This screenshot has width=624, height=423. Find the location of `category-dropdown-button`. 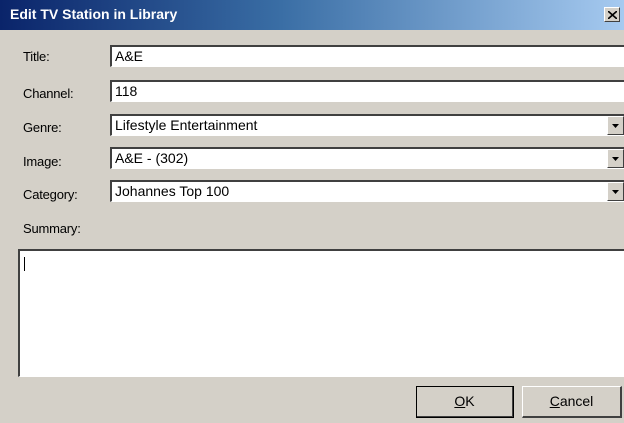

category-dropdown-button is located at coordinates (615, 191).